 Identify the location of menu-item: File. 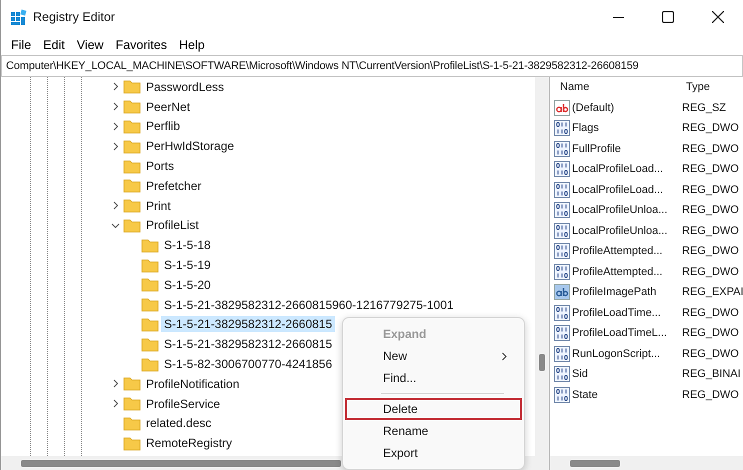
(21, 44).